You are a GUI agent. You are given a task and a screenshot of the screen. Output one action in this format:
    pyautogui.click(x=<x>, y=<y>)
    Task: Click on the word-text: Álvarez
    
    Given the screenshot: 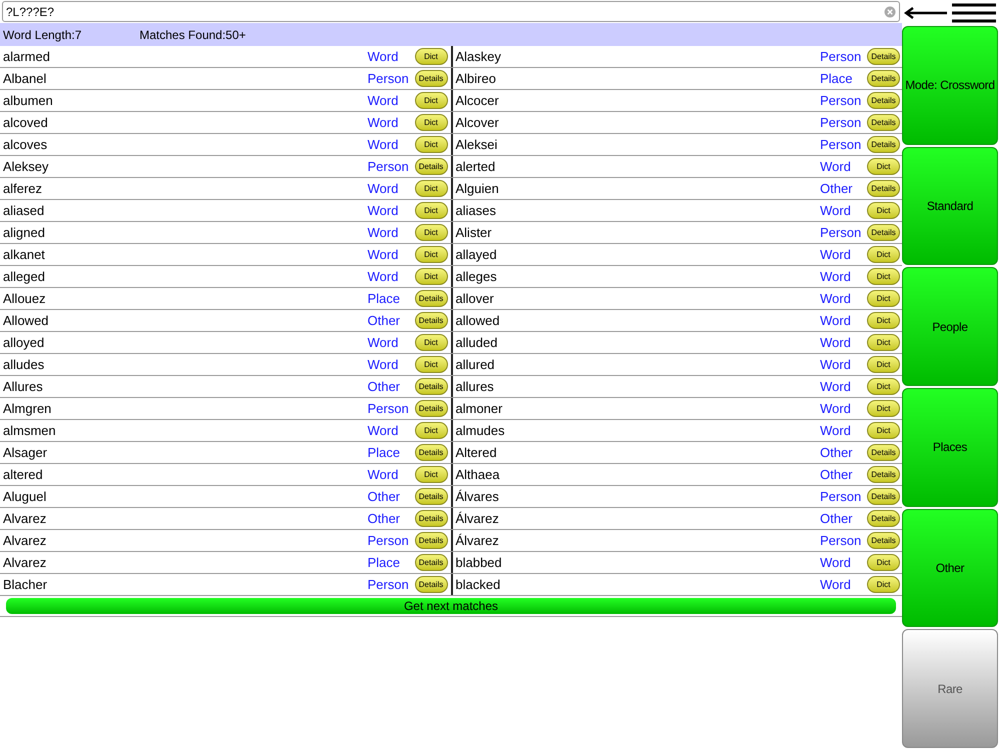 What is the action you would take?
    pyautogui.click(x=478, y=541)
    